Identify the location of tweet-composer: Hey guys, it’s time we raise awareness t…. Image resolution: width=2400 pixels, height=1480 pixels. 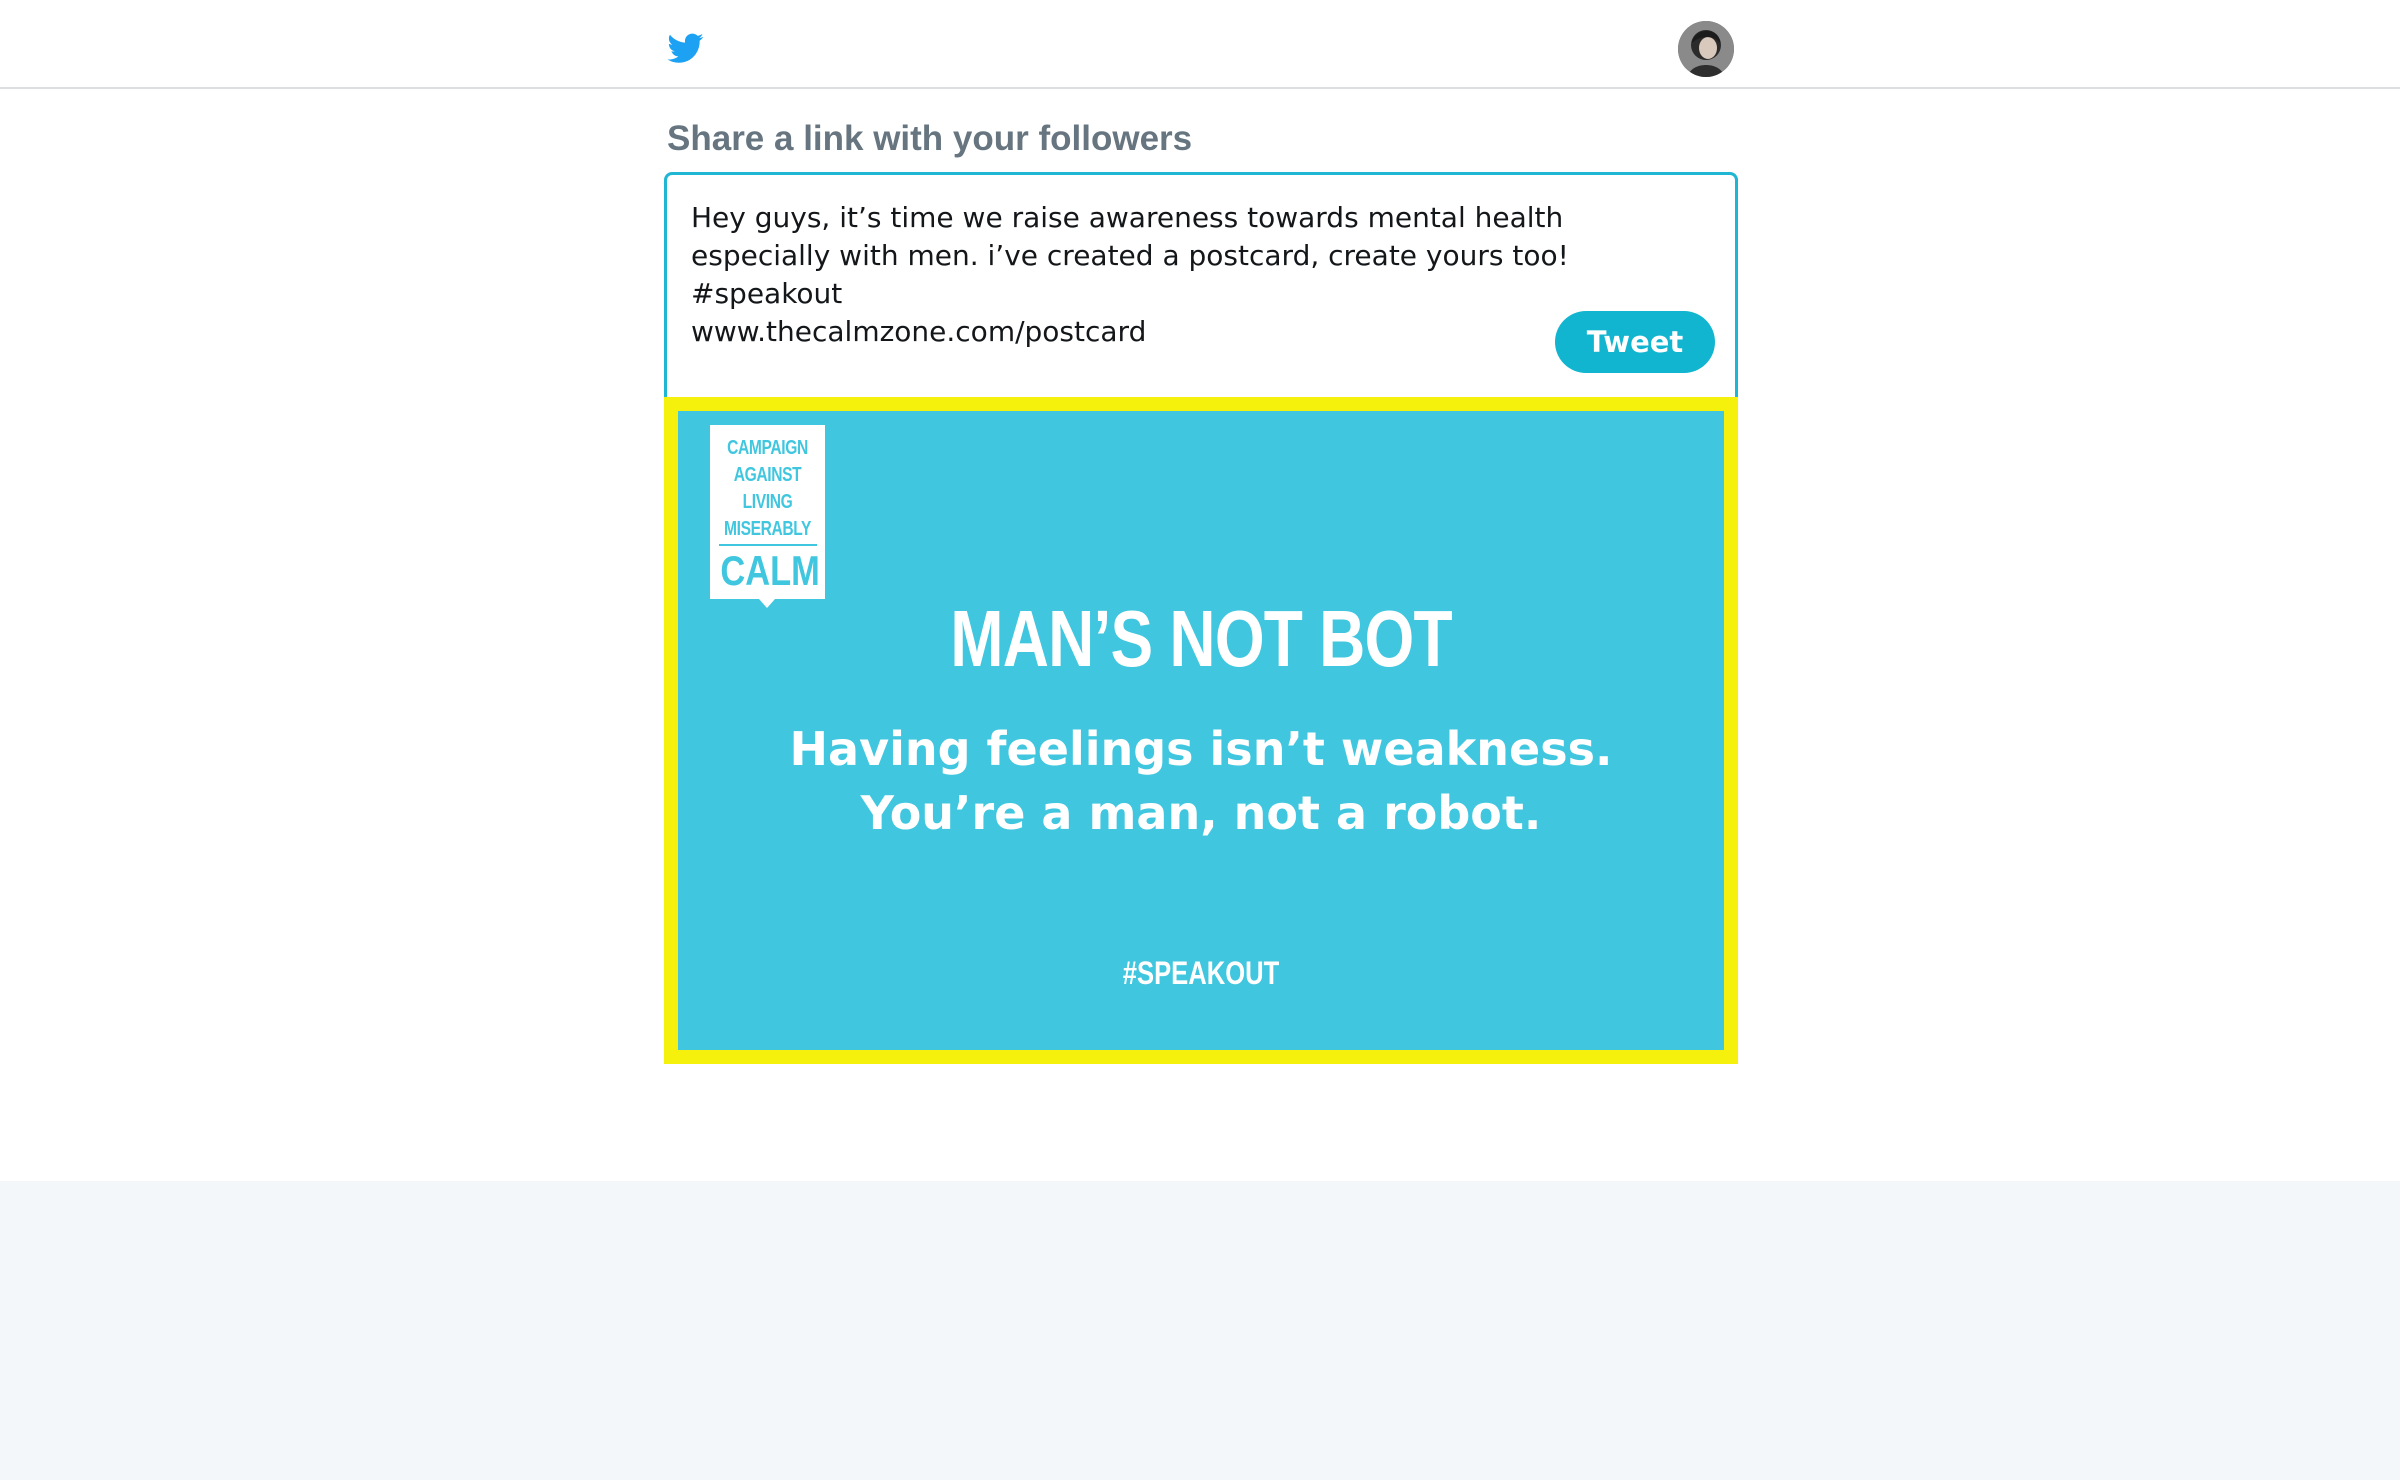
(1201, 285).